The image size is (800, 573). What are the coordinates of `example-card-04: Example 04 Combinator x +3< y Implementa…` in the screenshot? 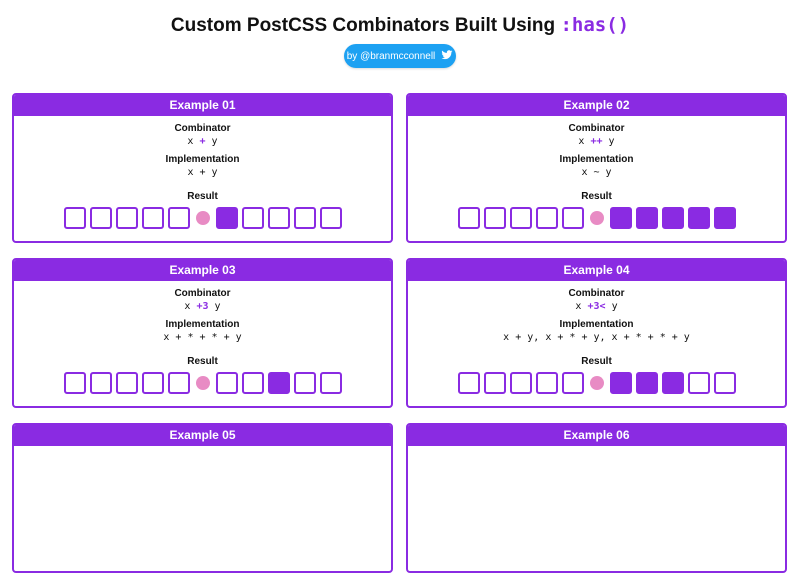 It's located at (596, 333).